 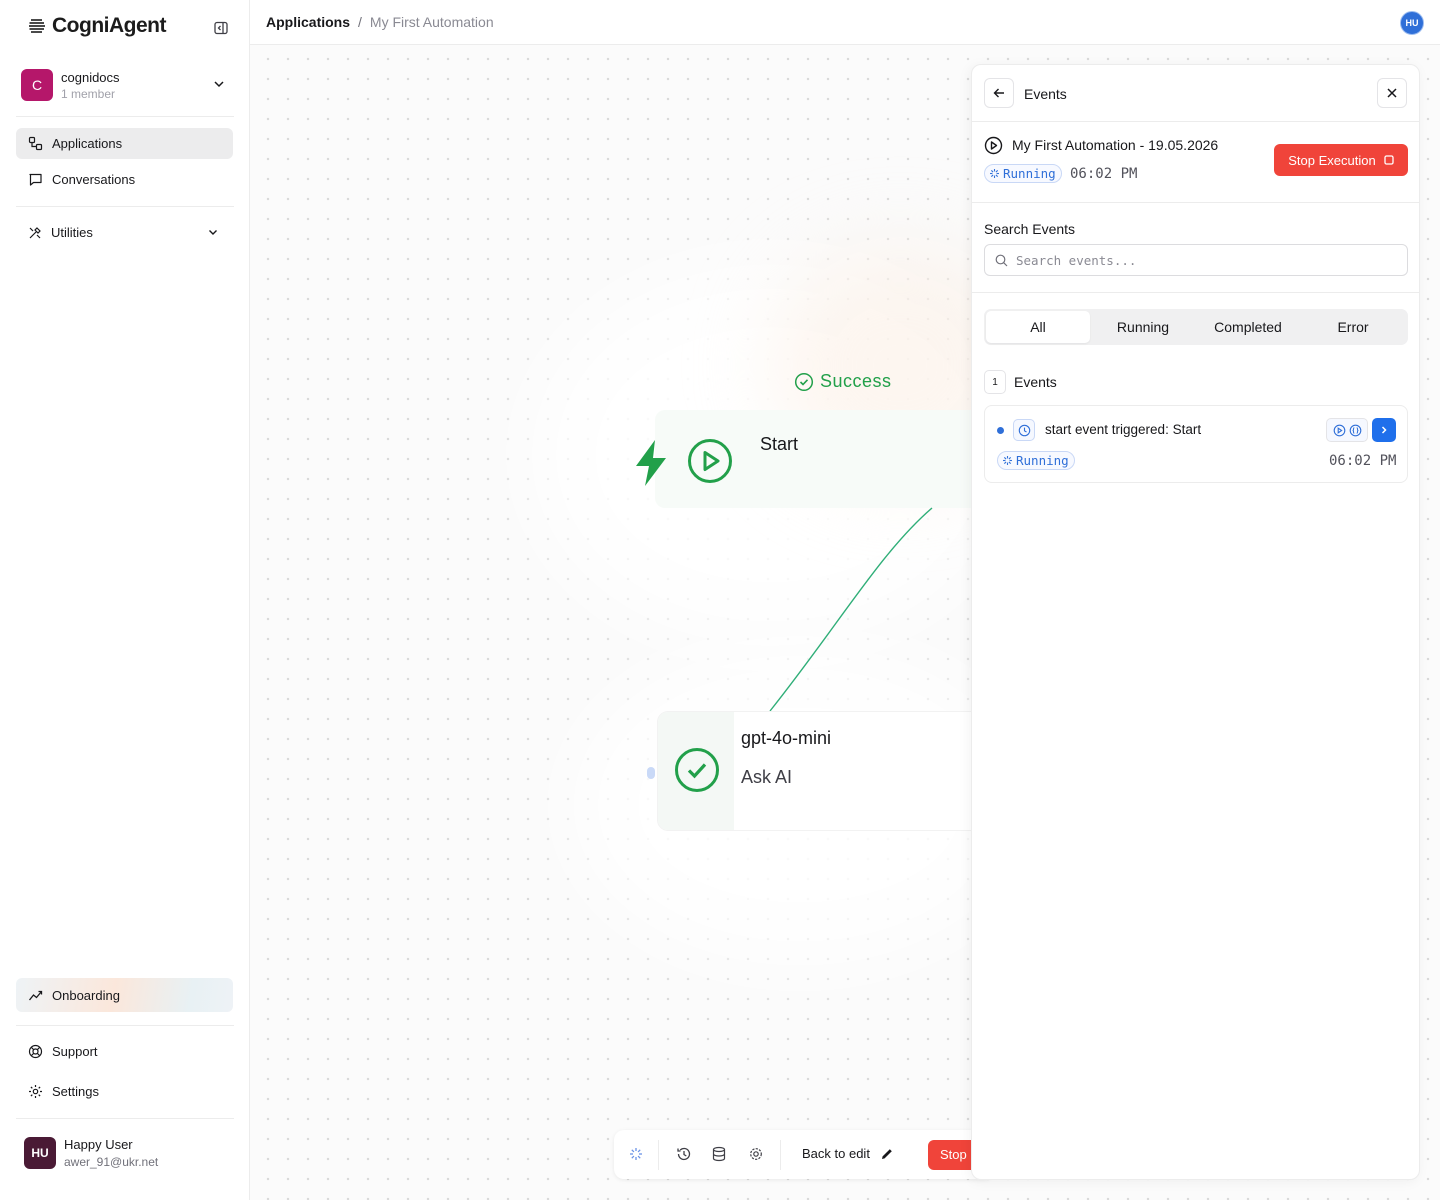 I want to click on lifebuoy-icon, so click(x=35, y=1051).